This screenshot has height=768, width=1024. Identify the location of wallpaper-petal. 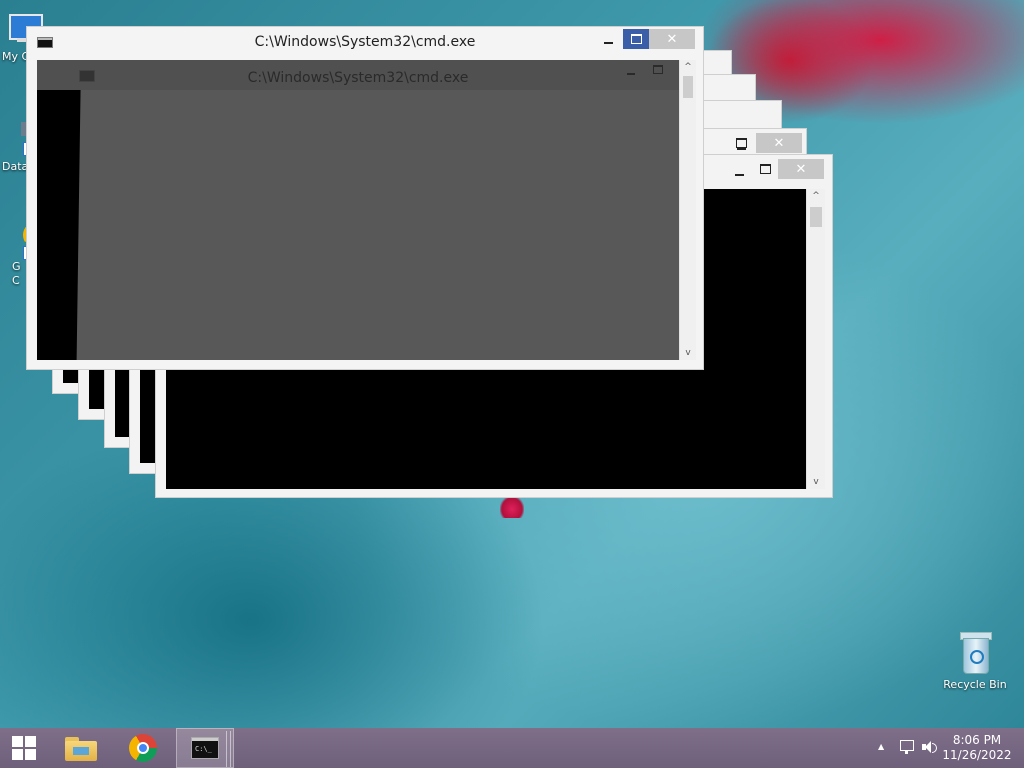
(512, 507).